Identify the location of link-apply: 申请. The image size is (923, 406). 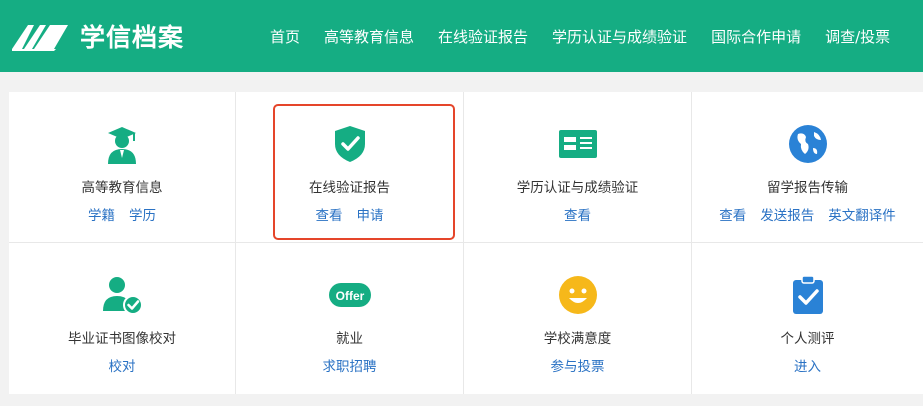
(370, 214).